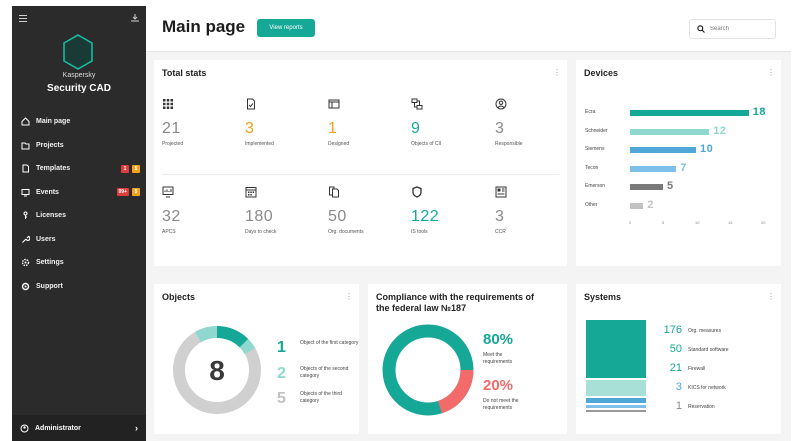  What do you see at coordinates (79, 193) in the screenshot?
I see `sidebar-item-events: Events 99+ 5` at bounding box center [79, 193].